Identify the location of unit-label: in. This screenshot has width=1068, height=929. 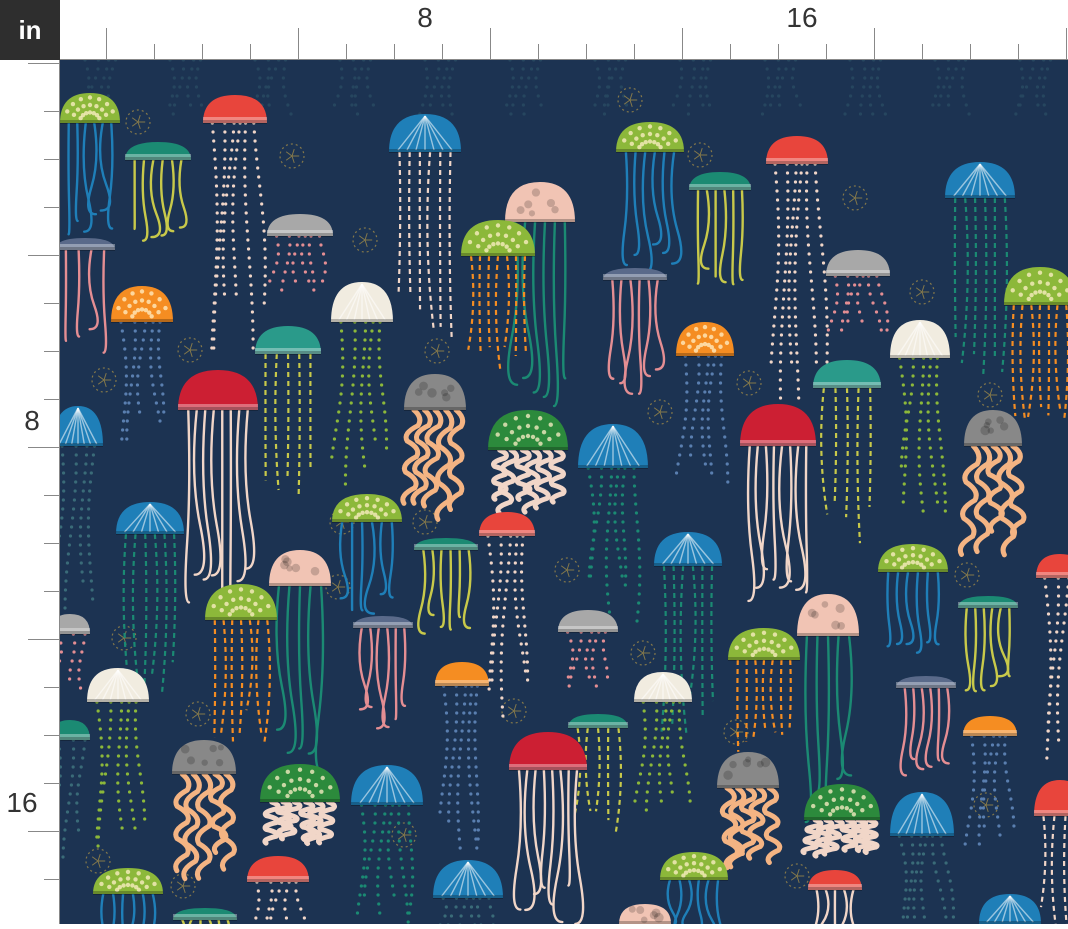
(30, 30).